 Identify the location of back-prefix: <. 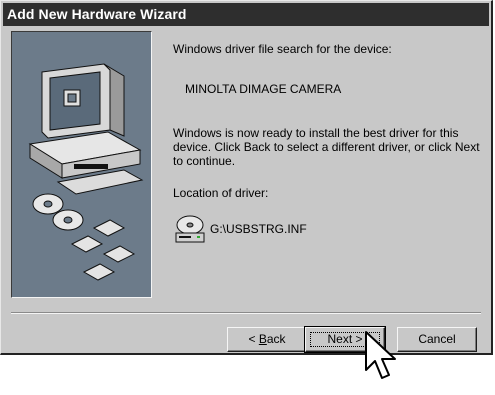
(253, 339).